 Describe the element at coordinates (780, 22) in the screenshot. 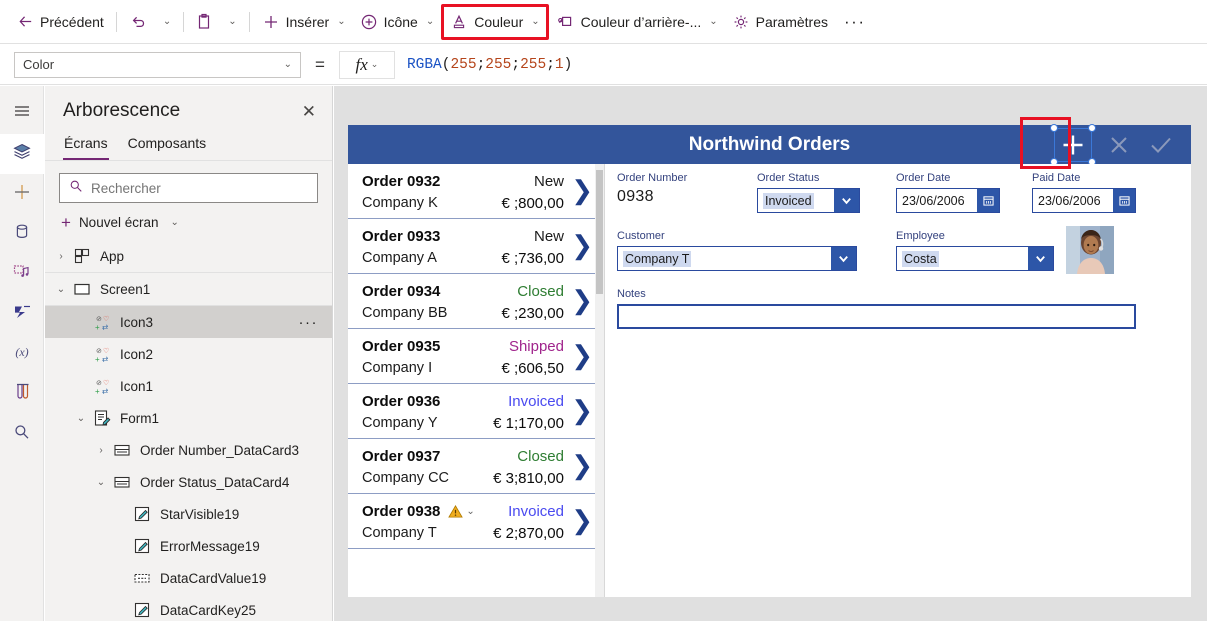

I see `settings-button: Paramètres` at that location.